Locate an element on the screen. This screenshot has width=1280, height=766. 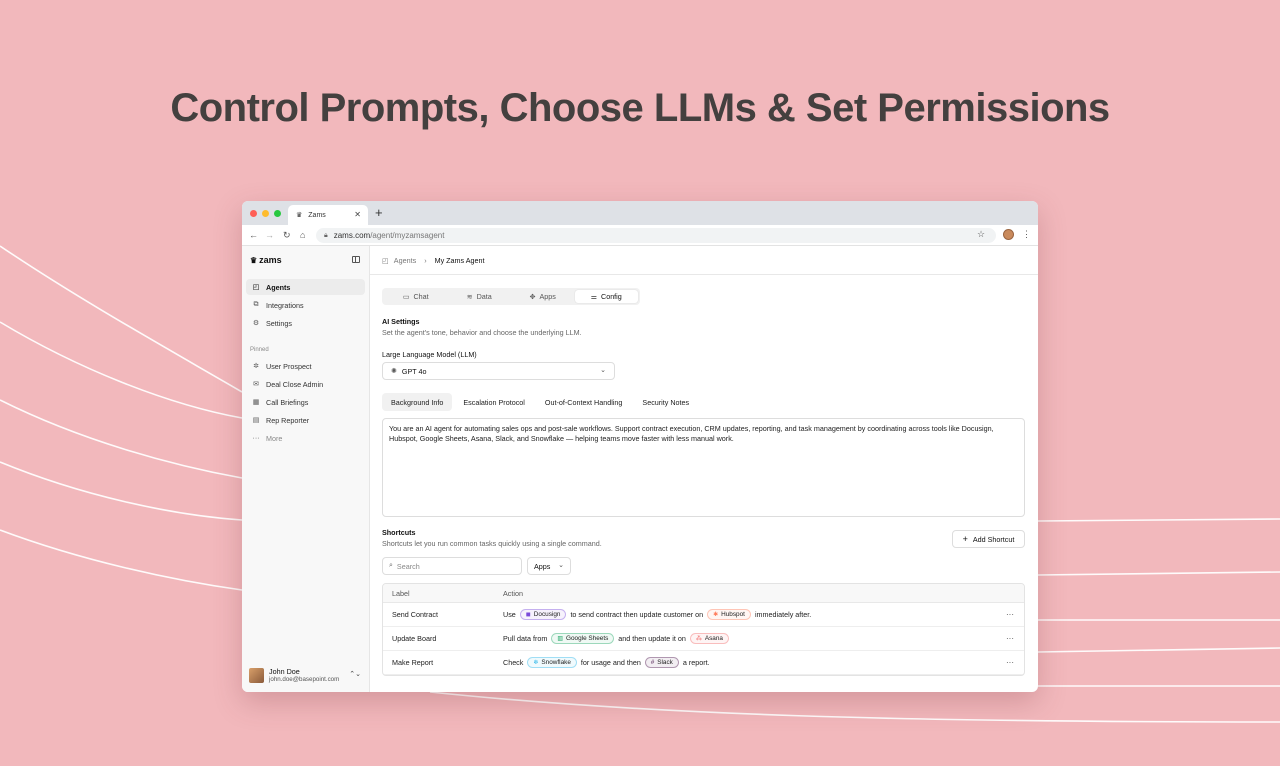
more-label: More is located at coordinates (274, 438).